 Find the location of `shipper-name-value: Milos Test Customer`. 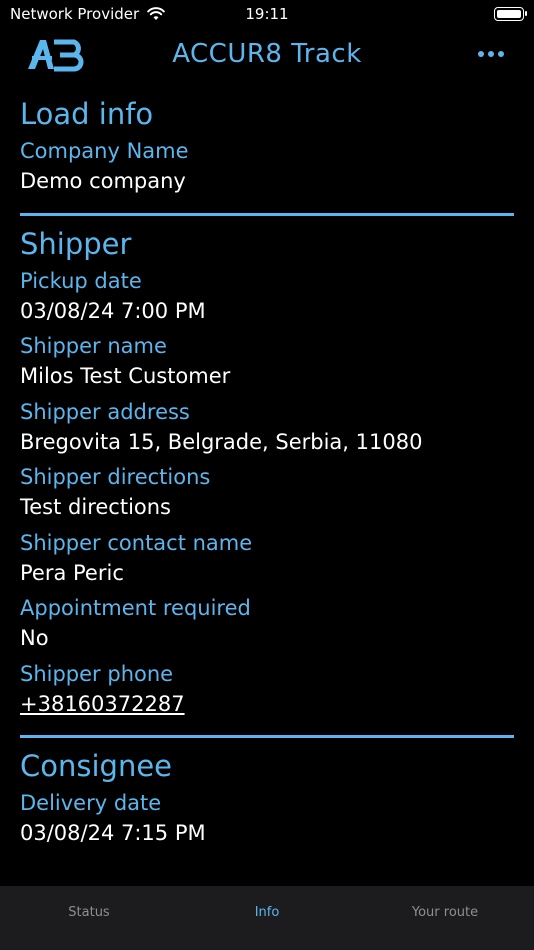

shipper-name-value: Milos Test Customer is located at coordinates (125, 376).